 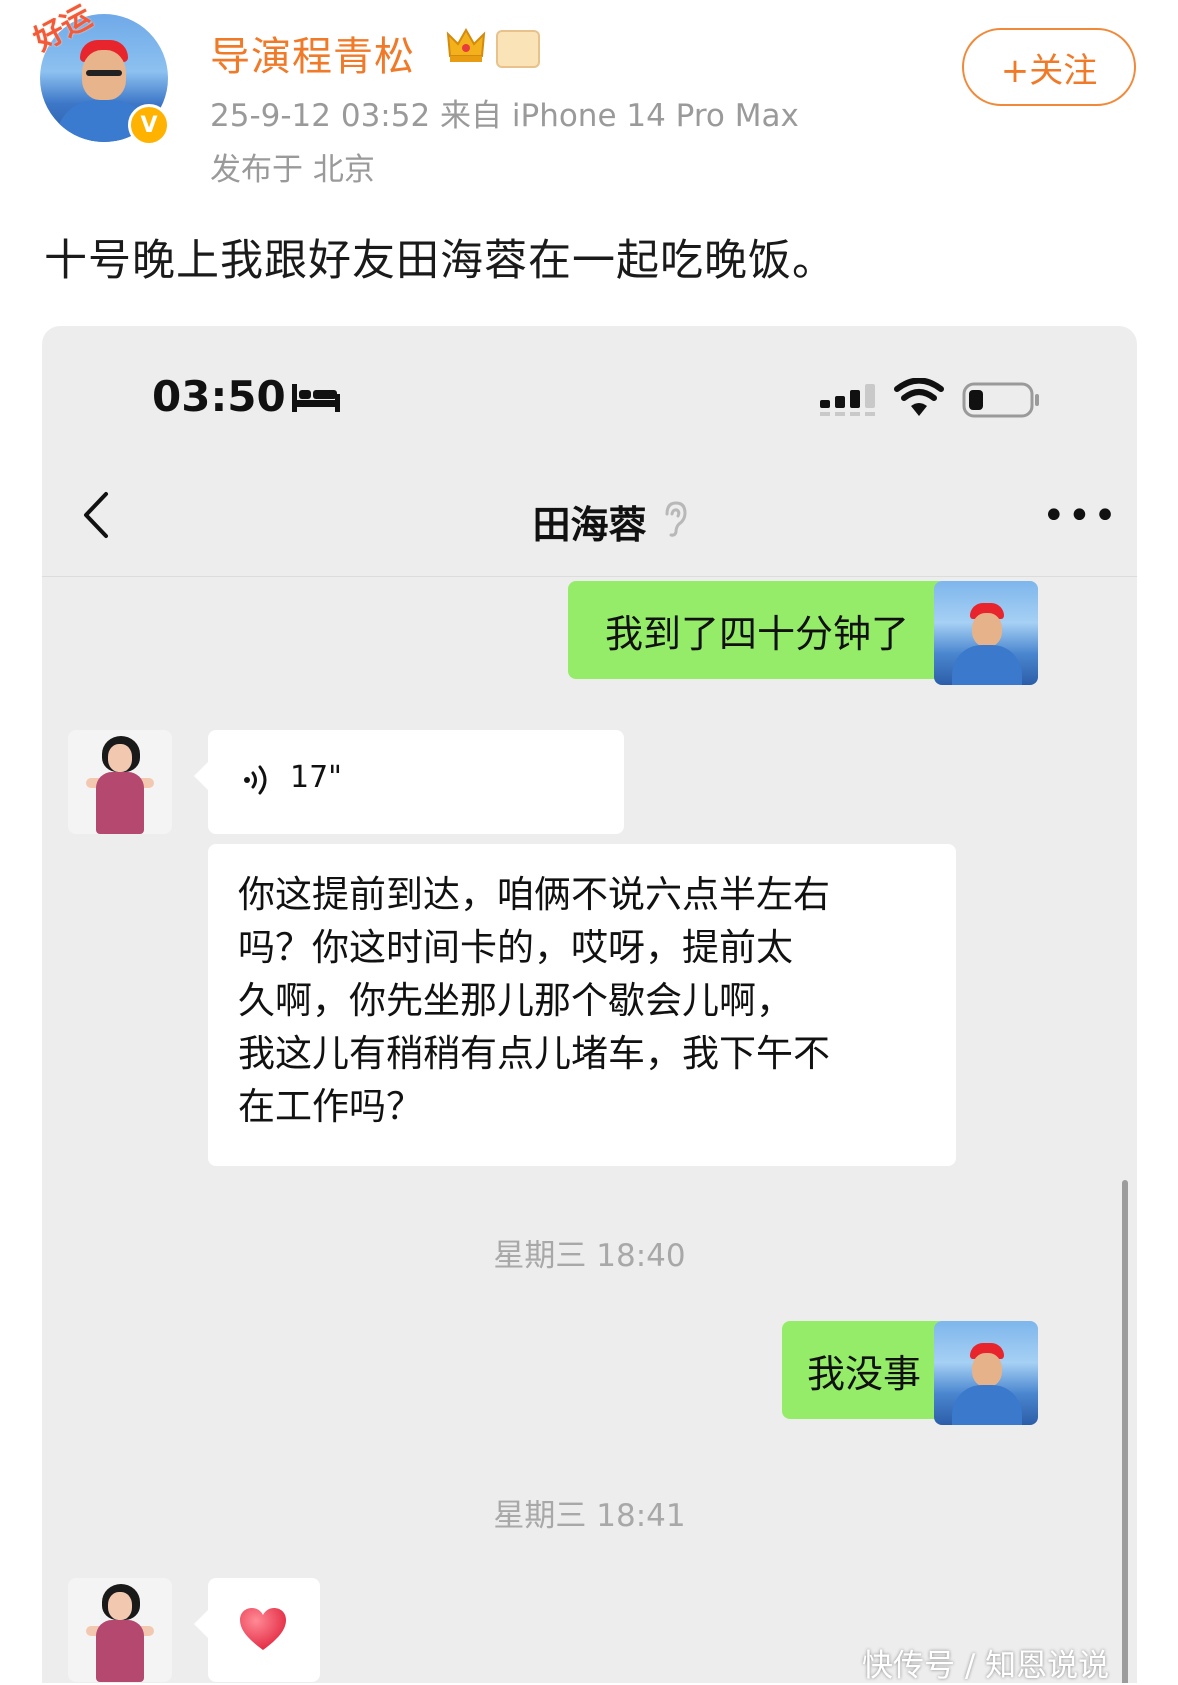 I want to click on message-line: 在工作吗？, so click(x=330, y=1106).